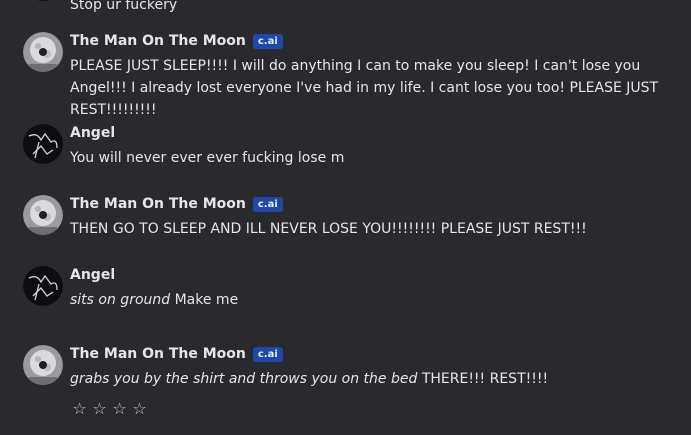 Image resolution: width=691 pixels, height=435 pixels. I want to click on message-text: You will never ever ever fucking lose m, so click(207, 158).